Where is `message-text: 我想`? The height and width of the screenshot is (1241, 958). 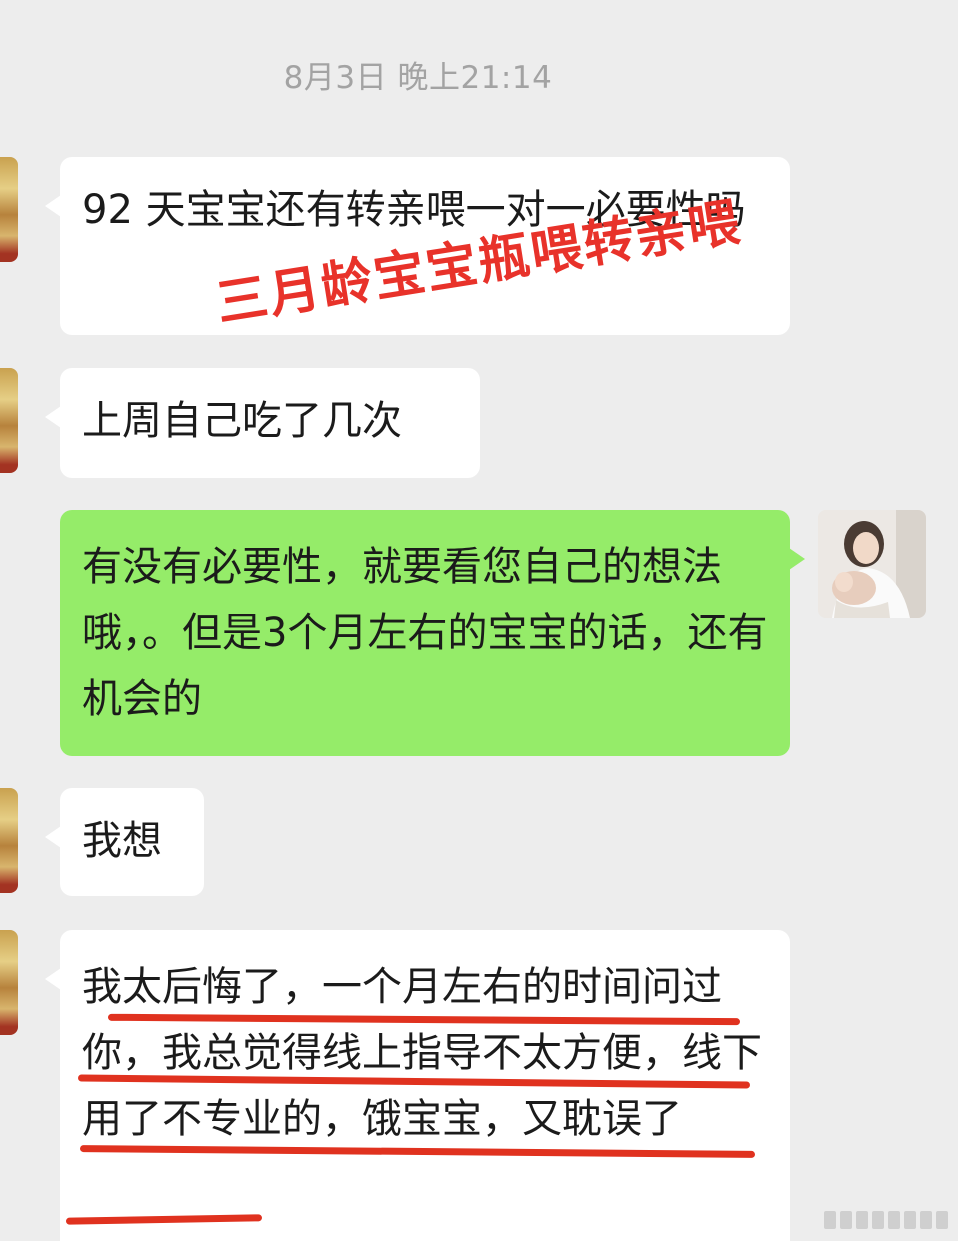
message-text: 我想 is located at coordinates (122, 841).